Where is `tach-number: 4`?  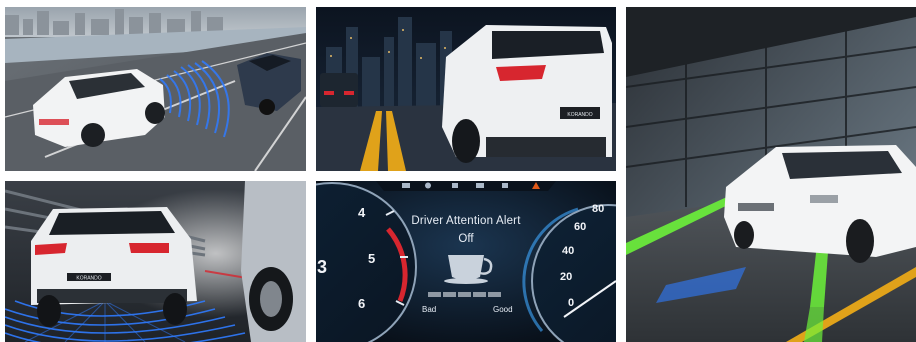
tach-number: 4 is located at coordinates (362, 212).